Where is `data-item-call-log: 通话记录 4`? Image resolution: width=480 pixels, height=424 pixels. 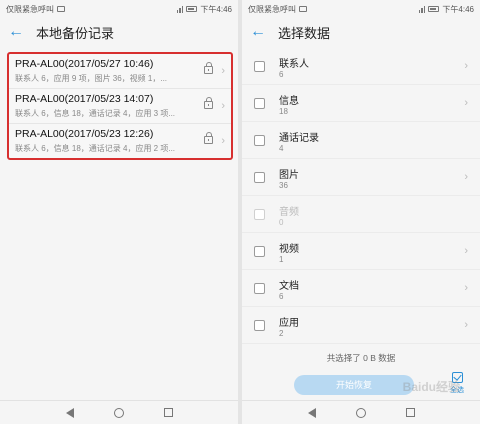 data-item-call-log: 通话记录 4 is located at coordinates (361, 140).